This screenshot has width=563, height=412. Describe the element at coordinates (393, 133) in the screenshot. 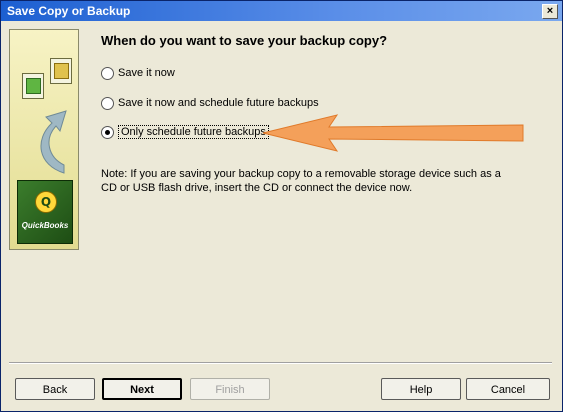

I see `annotation-arrow-icon` at that location.